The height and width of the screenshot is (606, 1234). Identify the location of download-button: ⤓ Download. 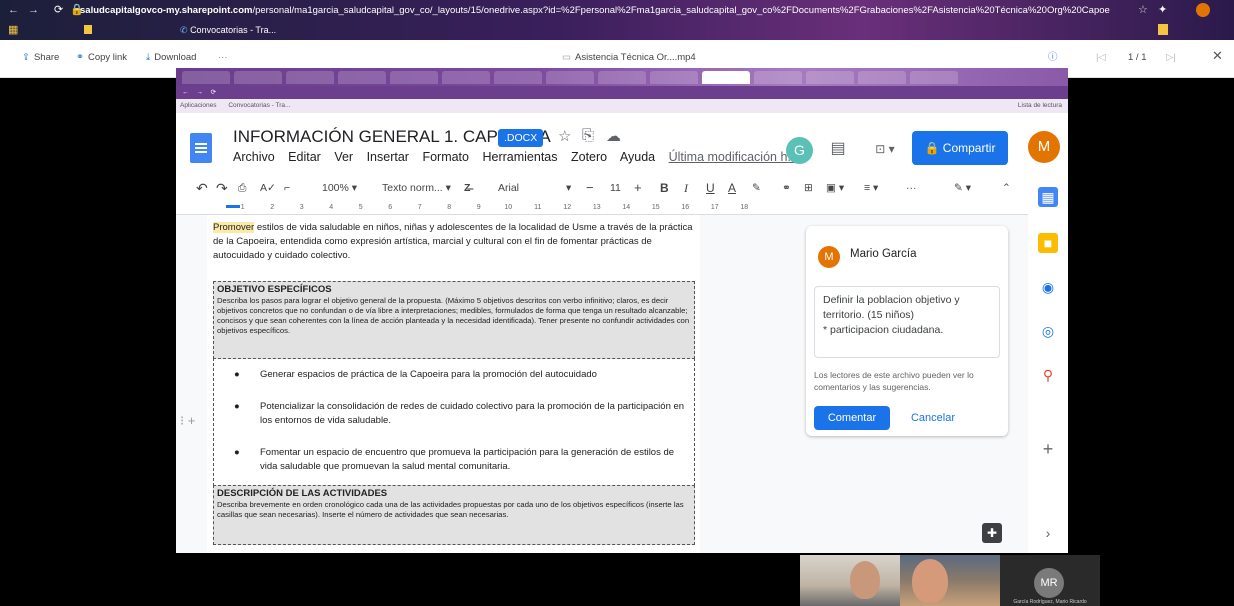
(171, 58).